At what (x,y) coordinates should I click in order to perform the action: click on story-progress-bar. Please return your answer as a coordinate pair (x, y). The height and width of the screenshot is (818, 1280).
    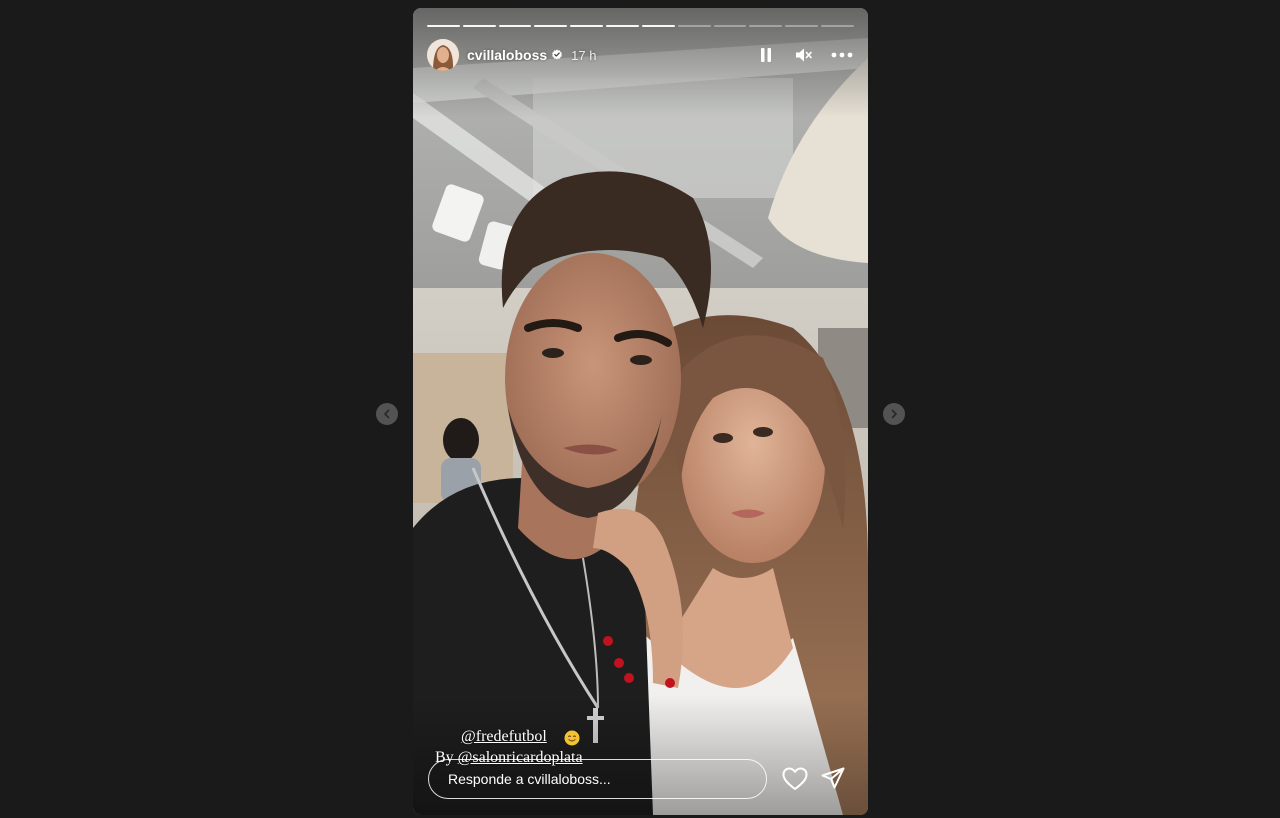
    Looking at the image, I should click on (640, 26).